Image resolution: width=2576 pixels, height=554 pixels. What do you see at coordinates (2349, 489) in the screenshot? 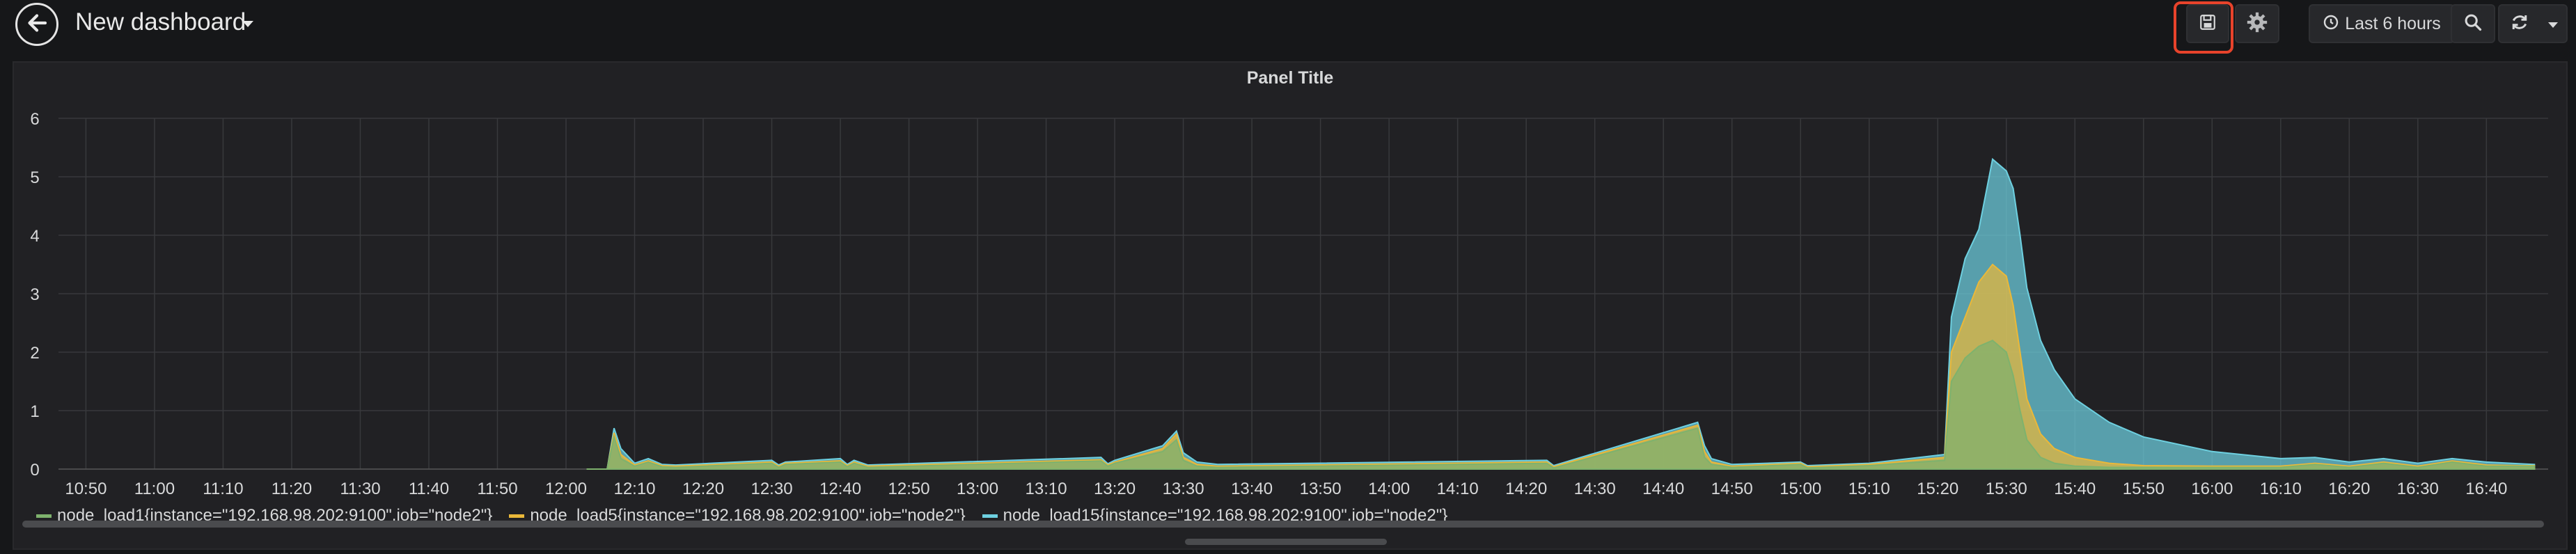
I see `x-tick-label: 16:20` at bounding box center [2349, 489].